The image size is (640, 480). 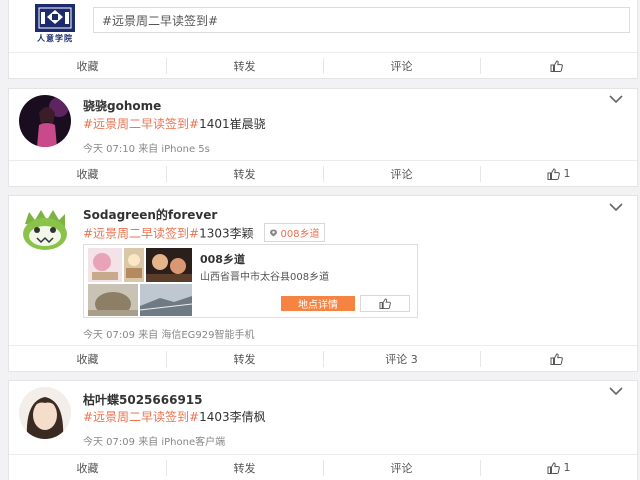 I want to click on action-bar: 收藏 转发 评论, so click(x=323, y=65).